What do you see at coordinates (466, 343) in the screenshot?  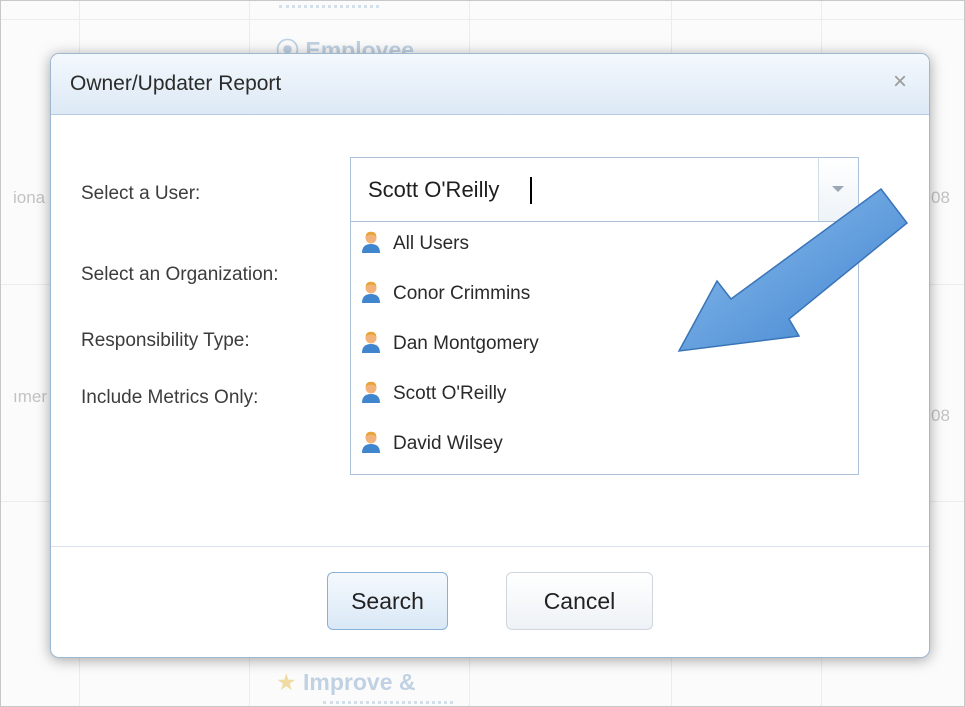 I see `user-option-label: Dan Montgomery` at bounding box center [466, 343].